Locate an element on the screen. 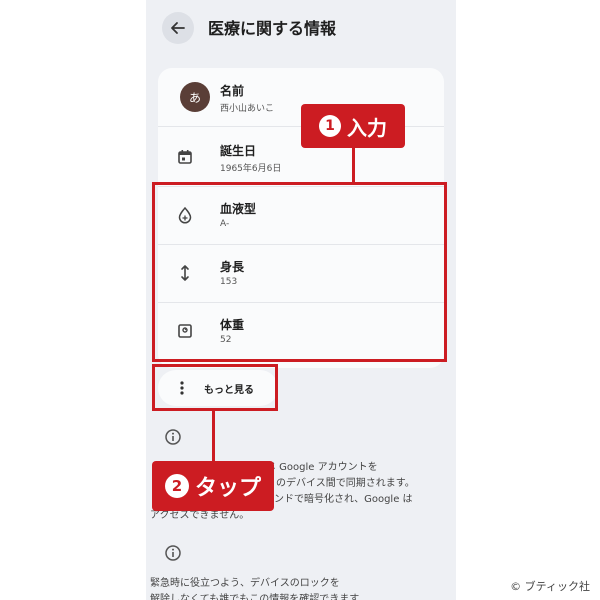  app-bar: 医療に関する情報 is located at coordinates (301, 28).